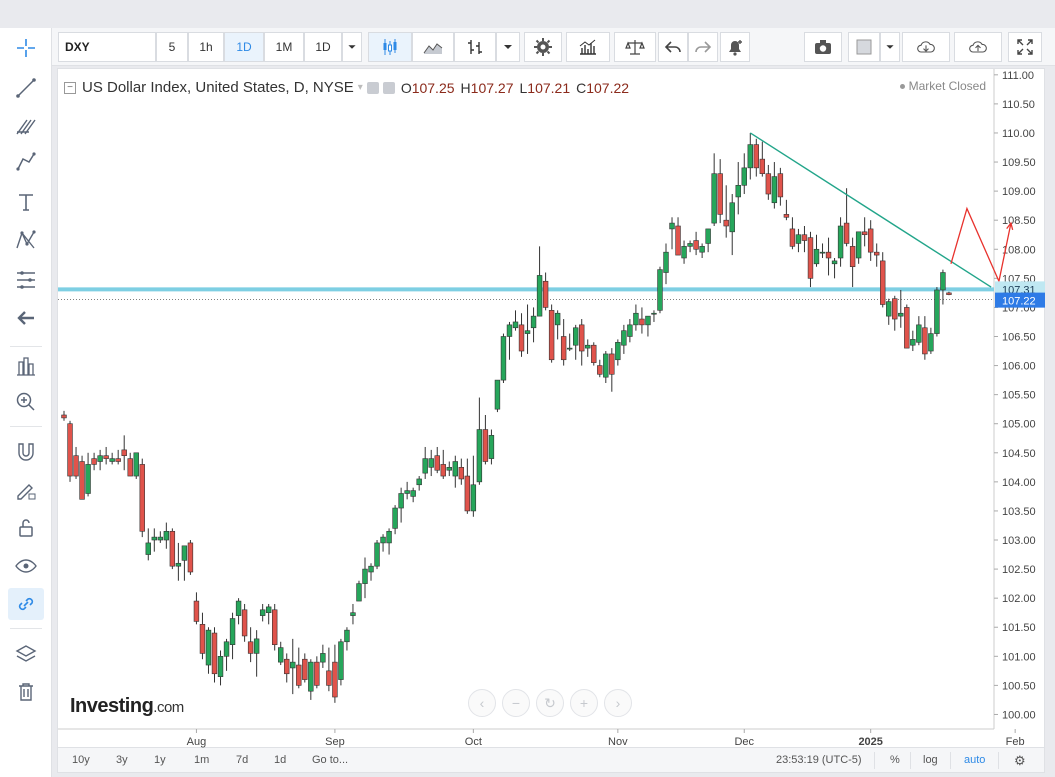 The image size is (1055, 777). What do you see at coordinates (635, 47) in the screenshot?
I see `compare-scale-icon` at bounding box center [635, 47].